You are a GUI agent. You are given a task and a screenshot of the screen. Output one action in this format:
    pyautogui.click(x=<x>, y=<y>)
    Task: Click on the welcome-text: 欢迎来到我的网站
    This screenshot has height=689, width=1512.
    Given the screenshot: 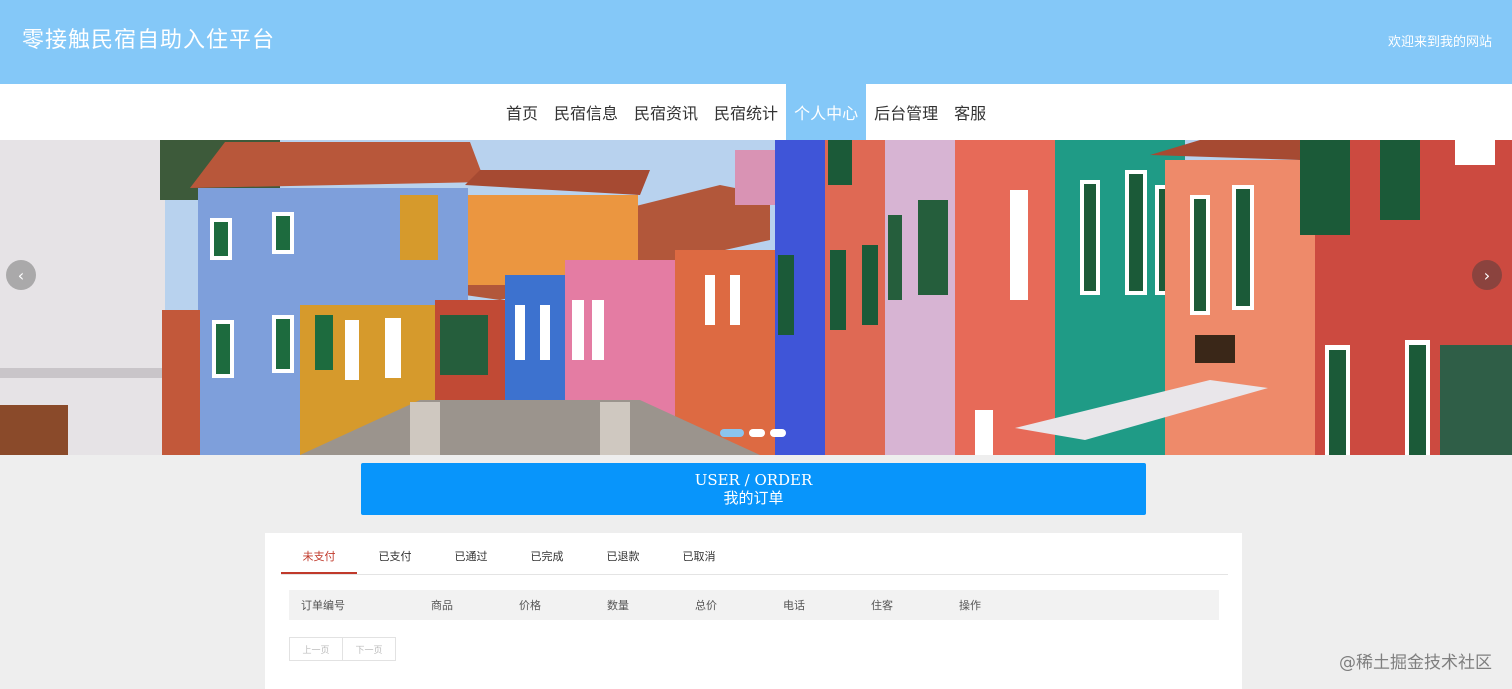 What is the action you would take?
    pyautogui.click(x=1439, y=42)
    